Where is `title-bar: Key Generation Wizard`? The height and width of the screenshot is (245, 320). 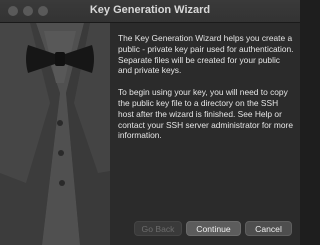 title-bar: Key Generation Wizard is located at coordinates (150, 11).